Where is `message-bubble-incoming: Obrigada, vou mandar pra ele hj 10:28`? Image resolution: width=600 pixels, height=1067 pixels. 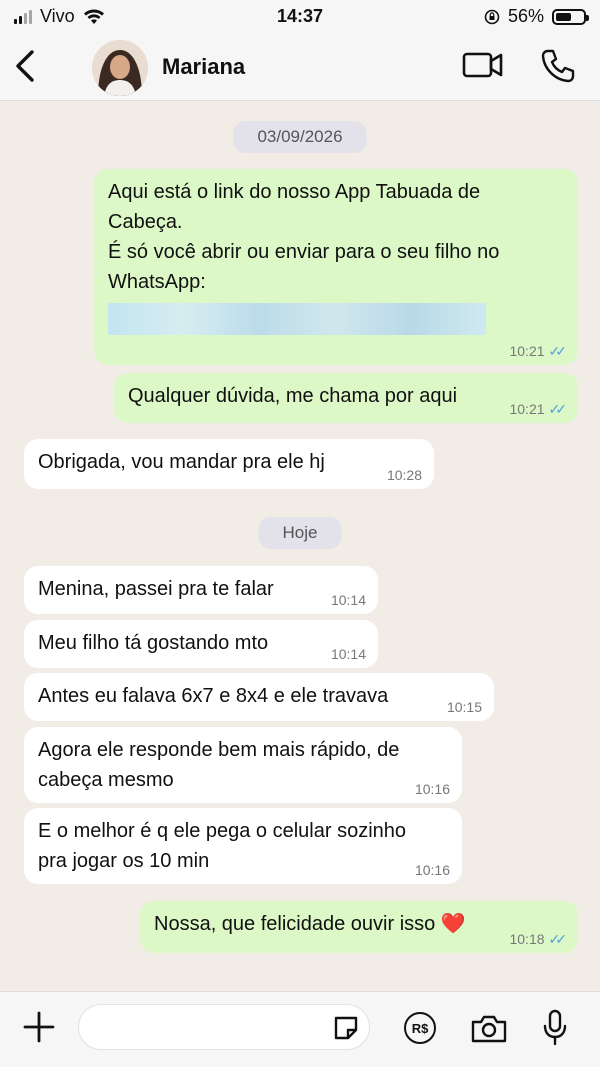 message-bubble-incoming: Obrigada, vou mandar pra ele hj 10:28 is located at coordinates (229, 464).